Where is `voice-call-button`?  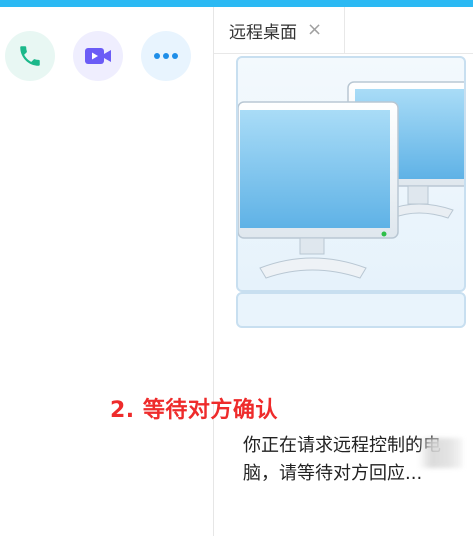
voice-call-button is located at coordinates (30, 56).